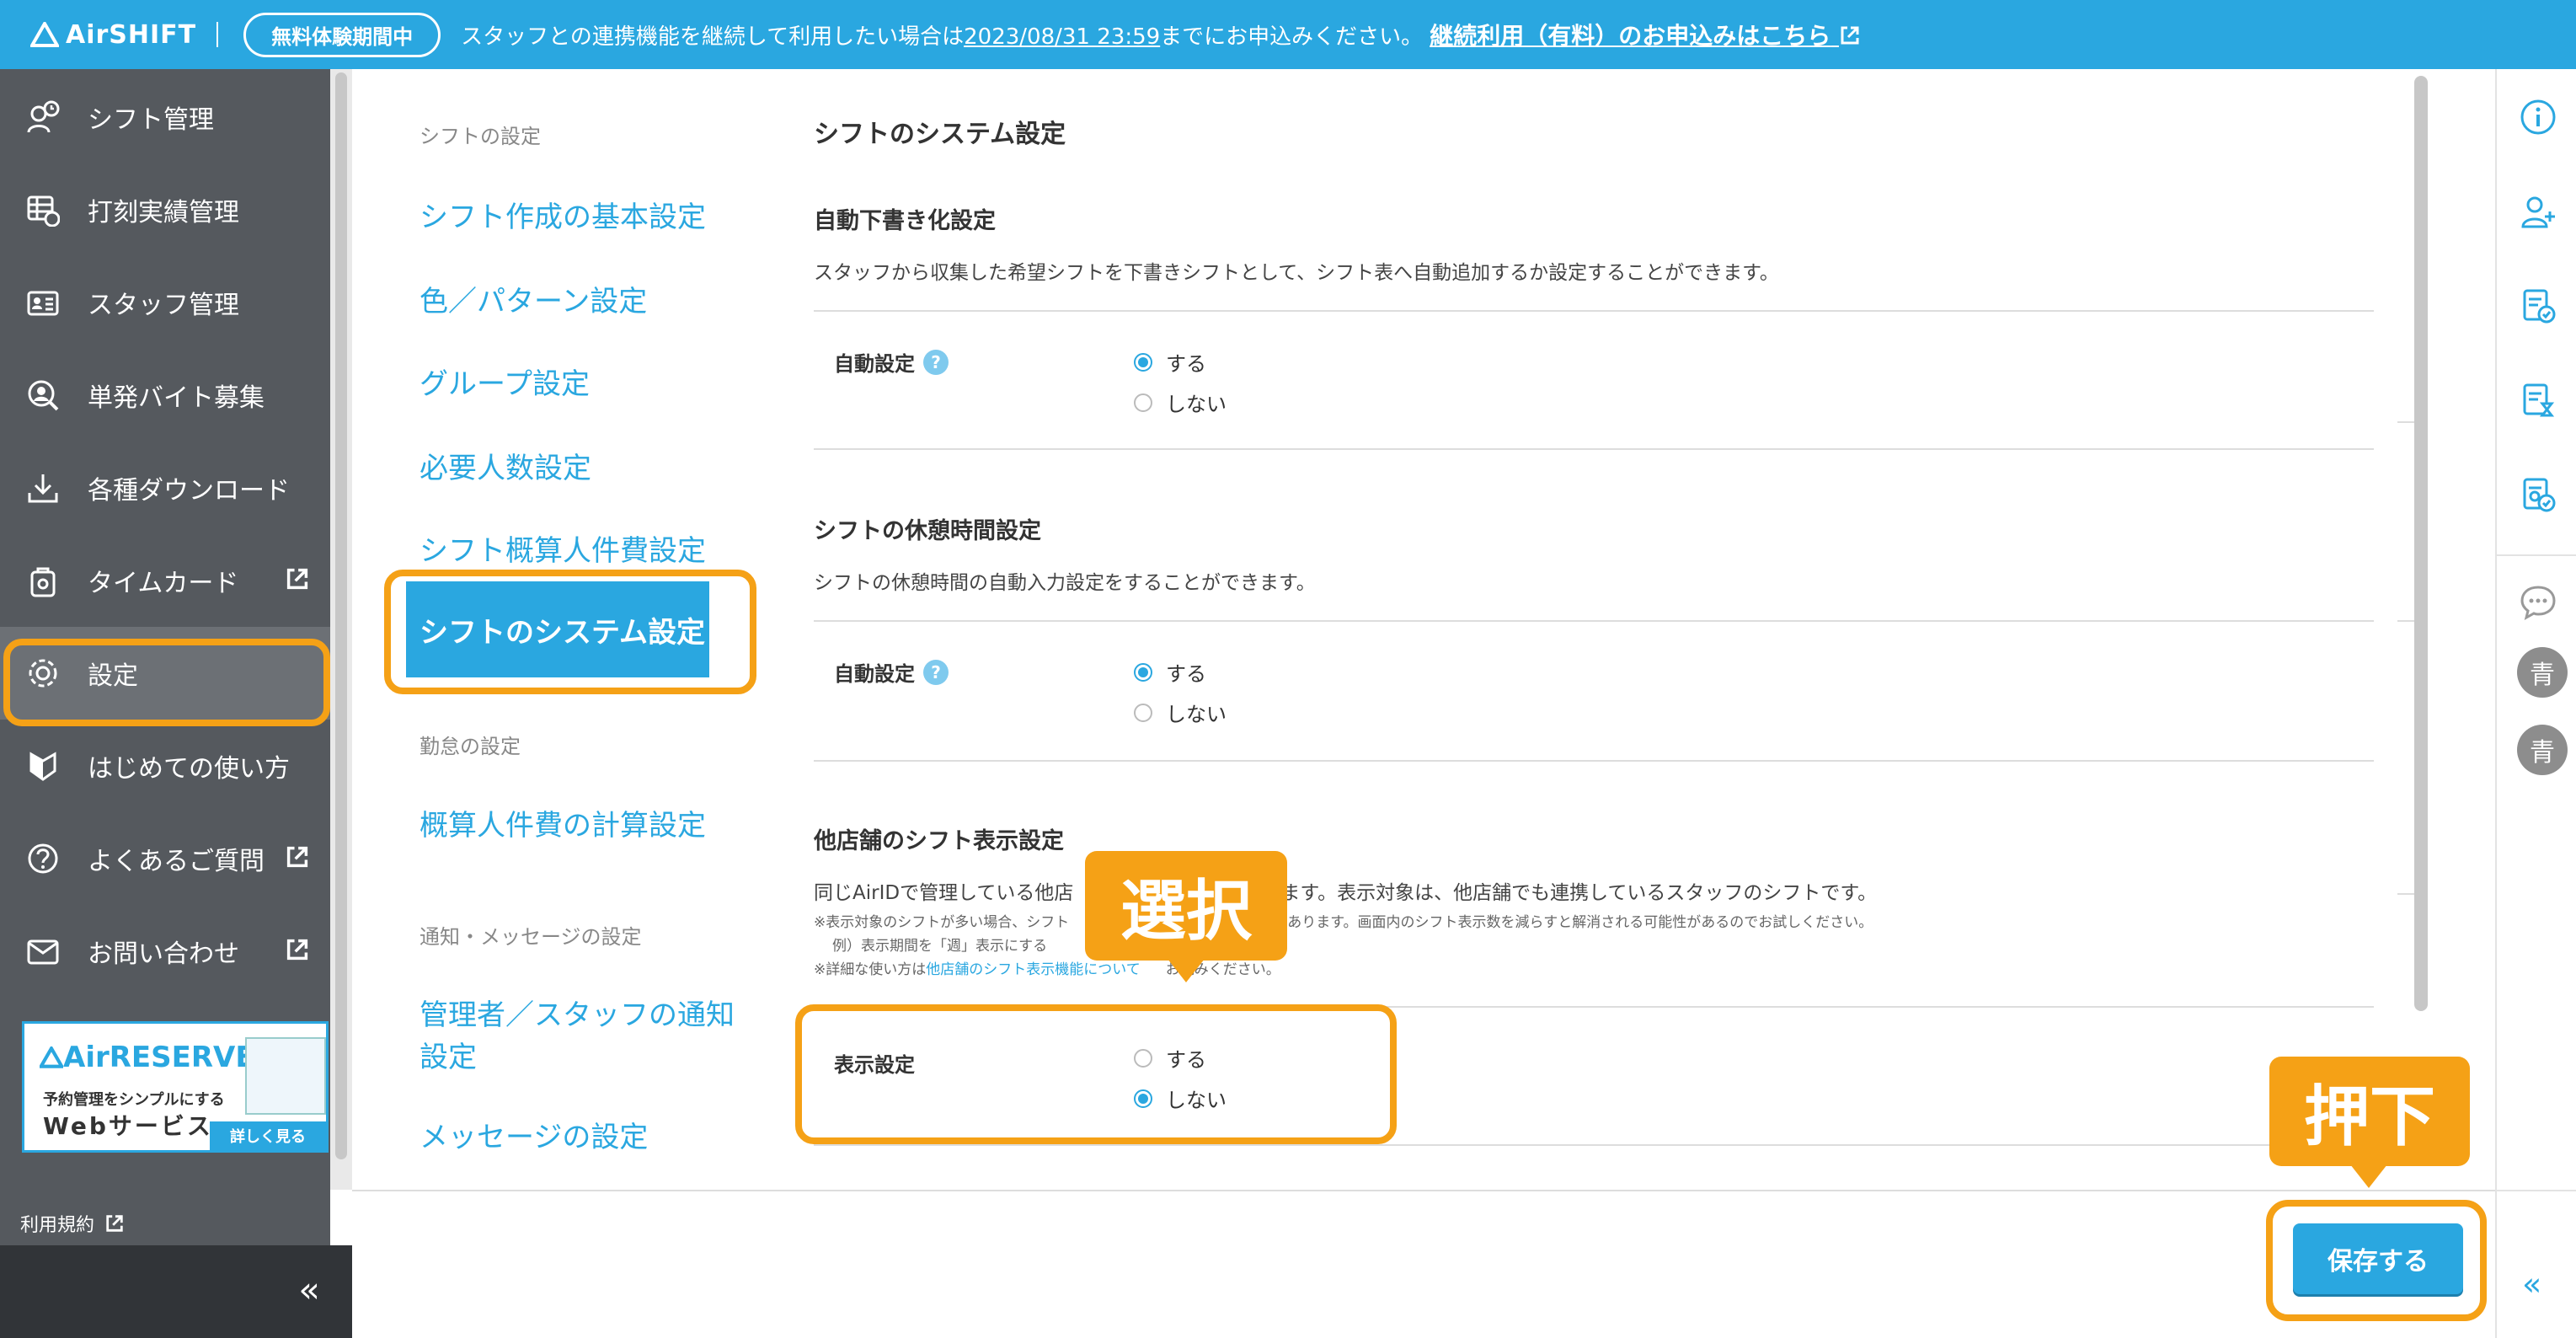  Describe the element at coordinates (1062, 37) in the screenshot. I see `banner-deadline: 2023/08/31 23:59` at that location.